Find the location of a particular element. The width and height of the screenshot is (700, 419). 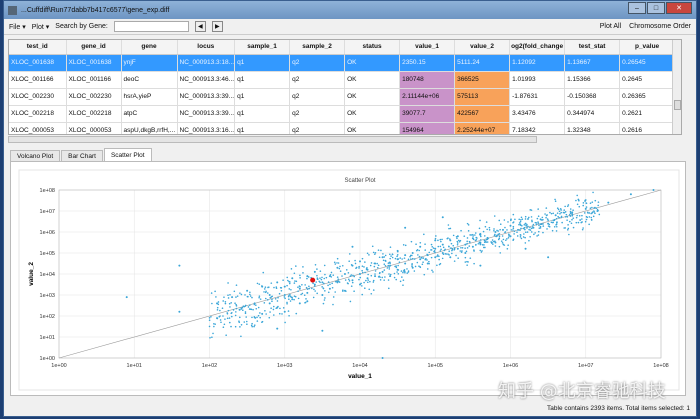

vertical-scrollbar is located at coordinates (676, 87).